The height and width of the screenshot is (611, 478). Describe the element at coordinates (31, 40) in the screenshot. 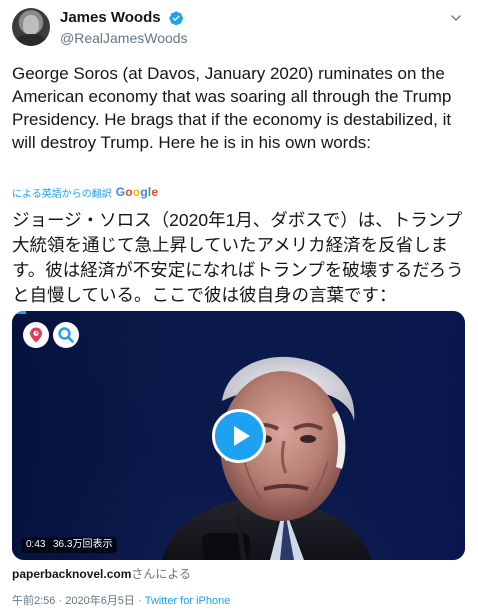

I see `avatar-shoulders` at that location.